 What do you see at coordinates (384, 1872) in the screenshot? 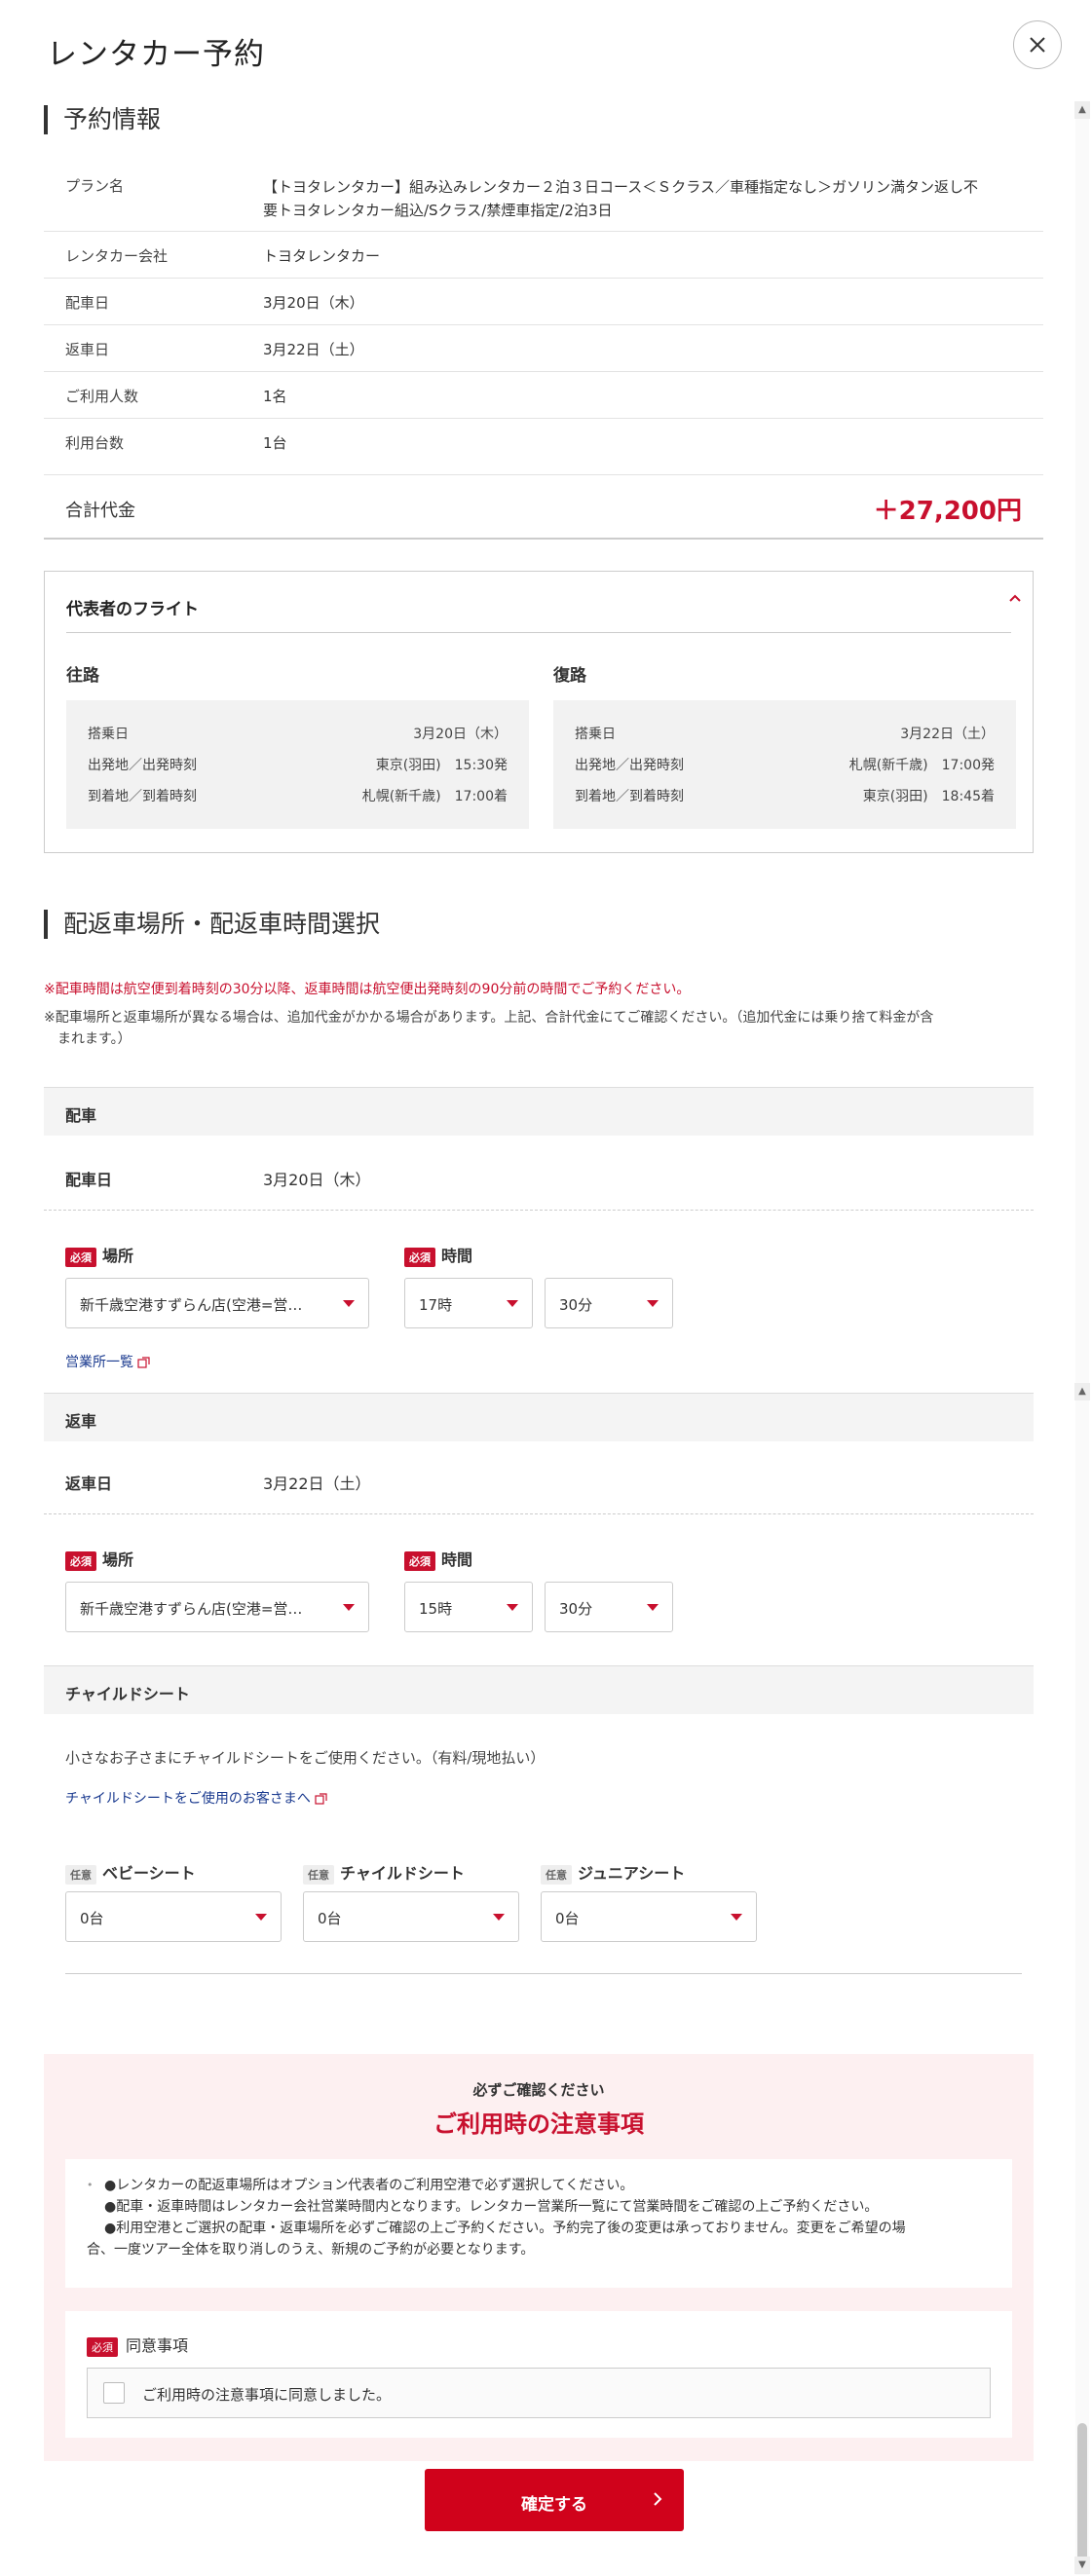
I see `child-seat-label: 任意 チャイルドシート` at bounding box center [384, 1872].